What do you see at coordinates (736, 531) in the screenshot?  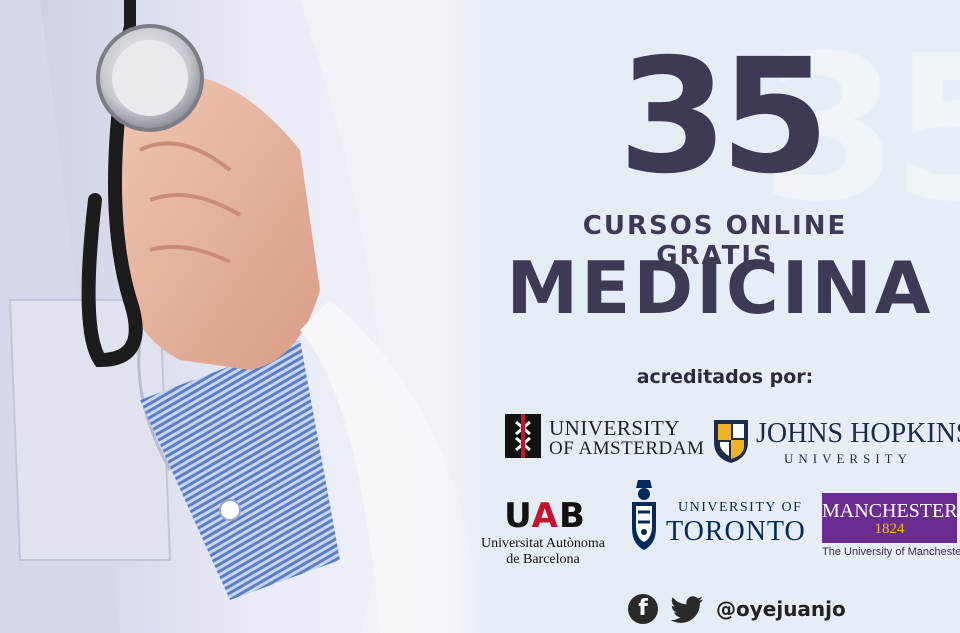 I see `uoft-name-line2: TORONTO` at bounding box center [736, 531].